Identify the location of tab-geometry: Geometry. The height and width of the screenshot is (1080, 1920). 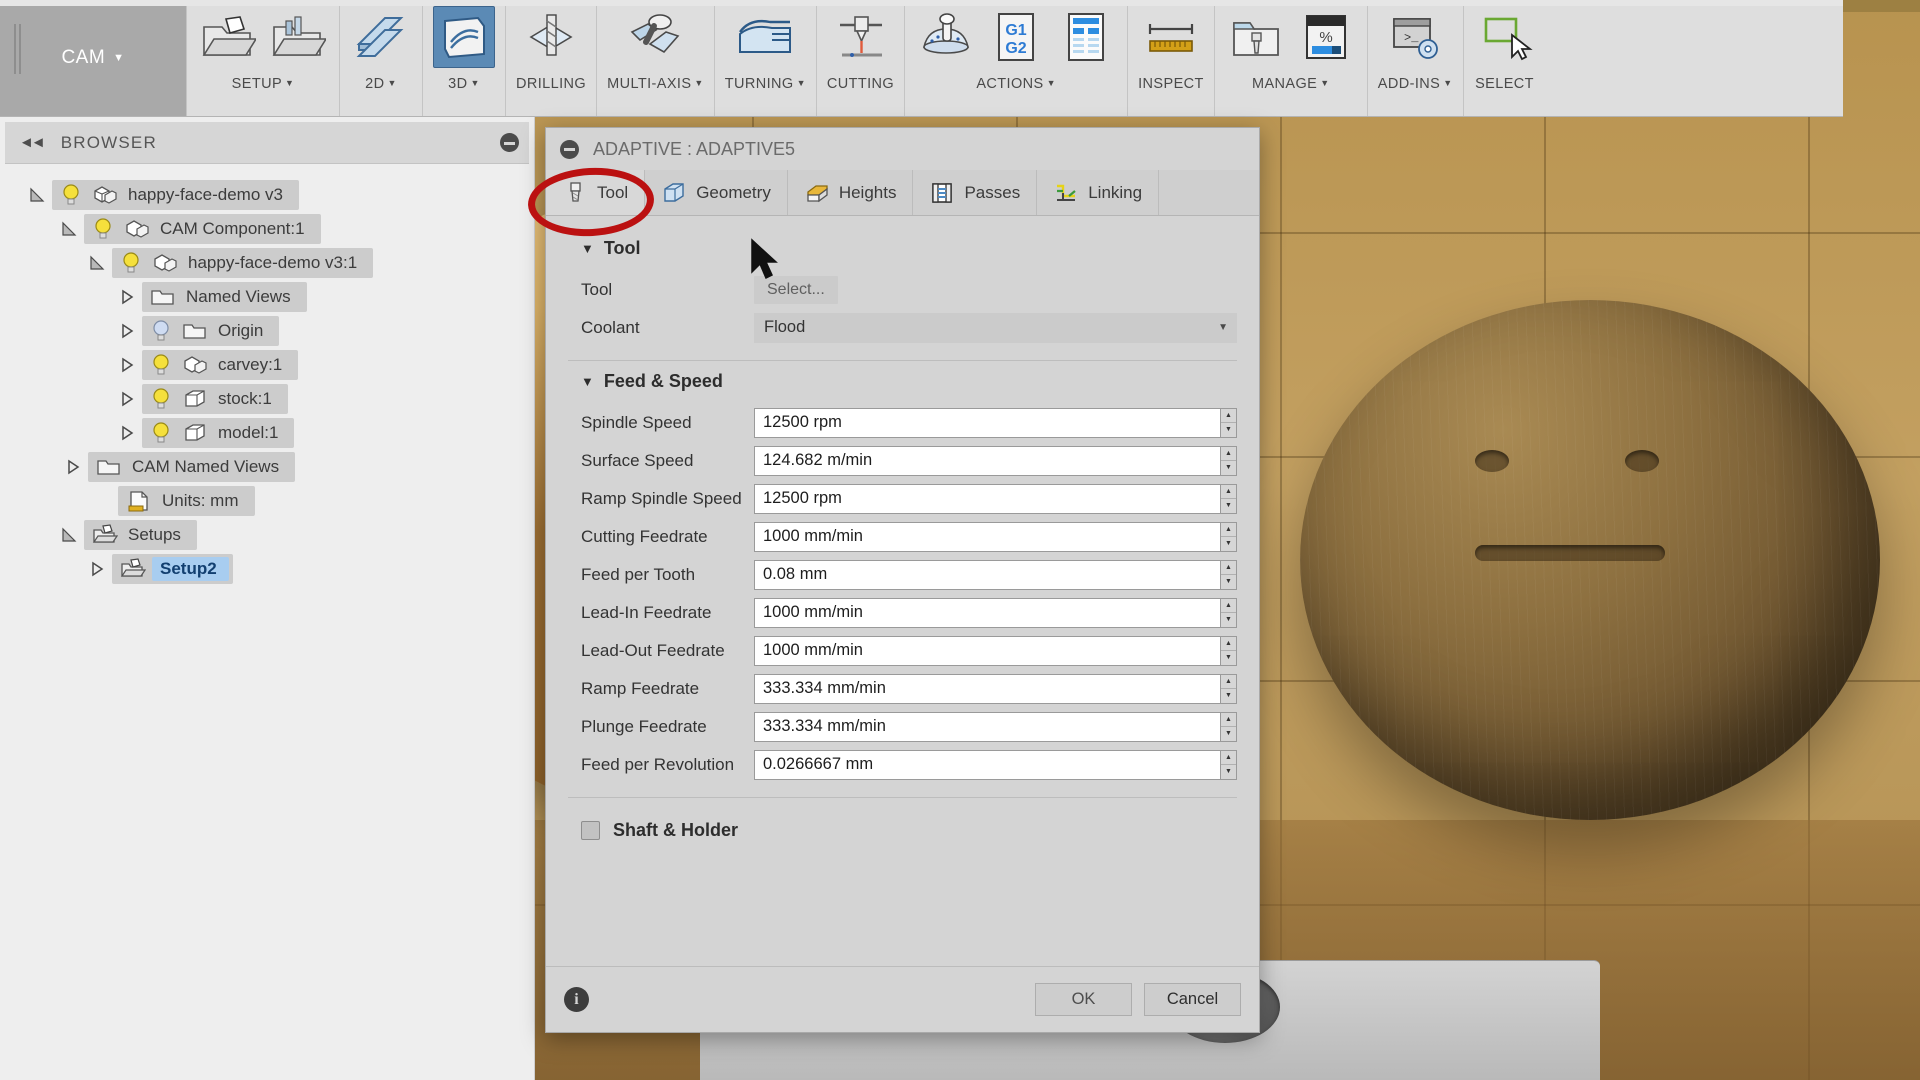
(716, 192).